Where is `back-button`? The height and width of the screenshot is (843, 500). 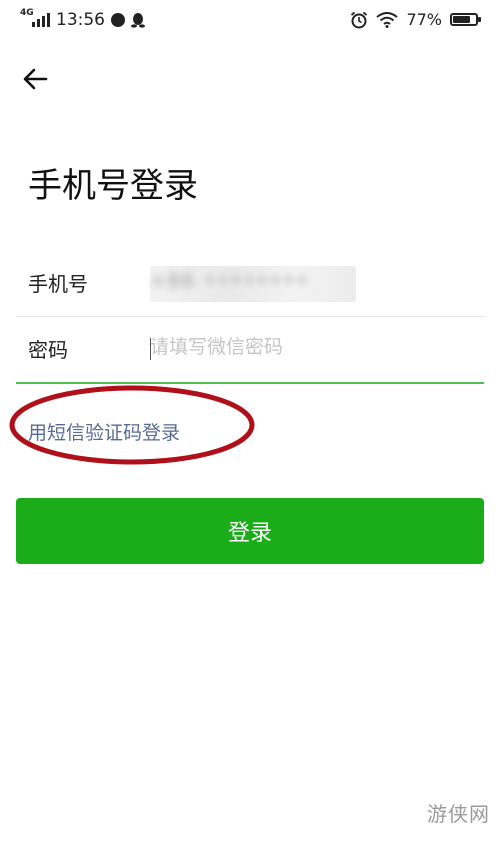
back-button is located at coordinates (35, 79).